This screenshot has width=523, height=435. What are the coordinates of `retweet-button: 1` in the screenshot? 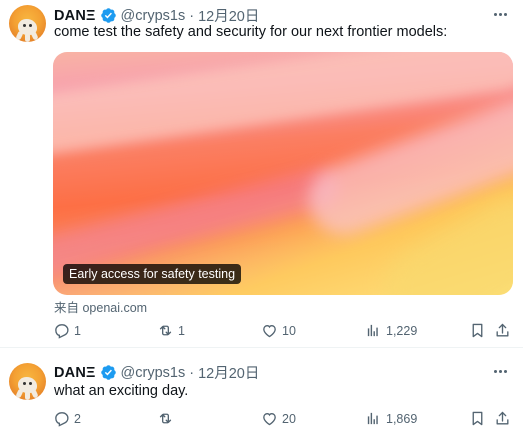 It's located at (171, 330).